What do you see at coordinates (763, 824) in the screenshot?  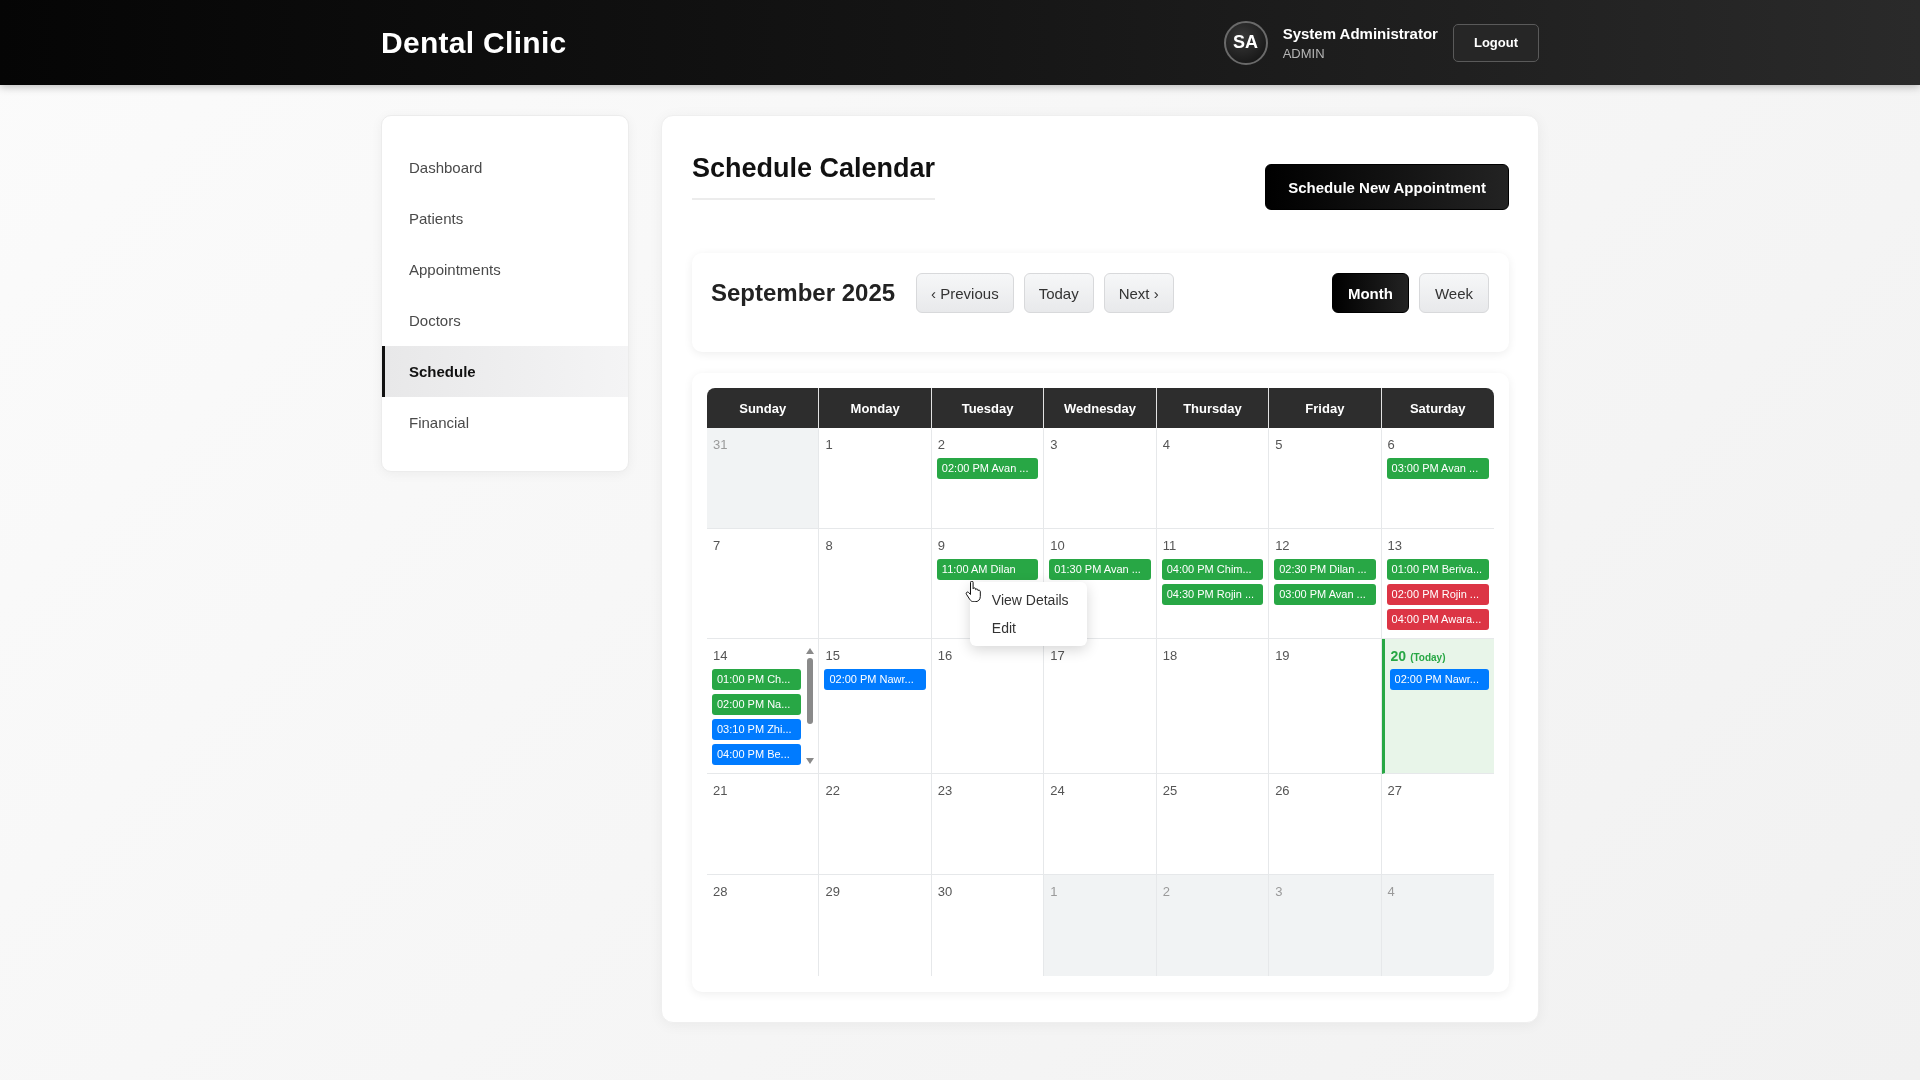 I see `calendar-day-cell: 21` at bounding box center [763, 824].